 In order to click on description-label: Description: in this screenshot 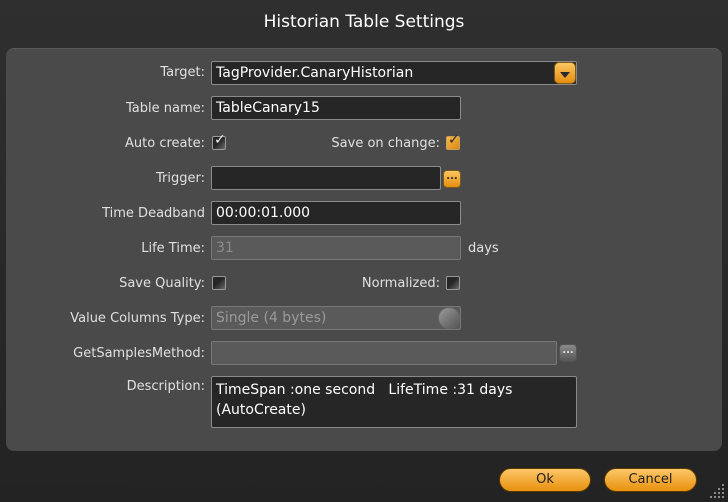, I will do `click(165, 386)`.